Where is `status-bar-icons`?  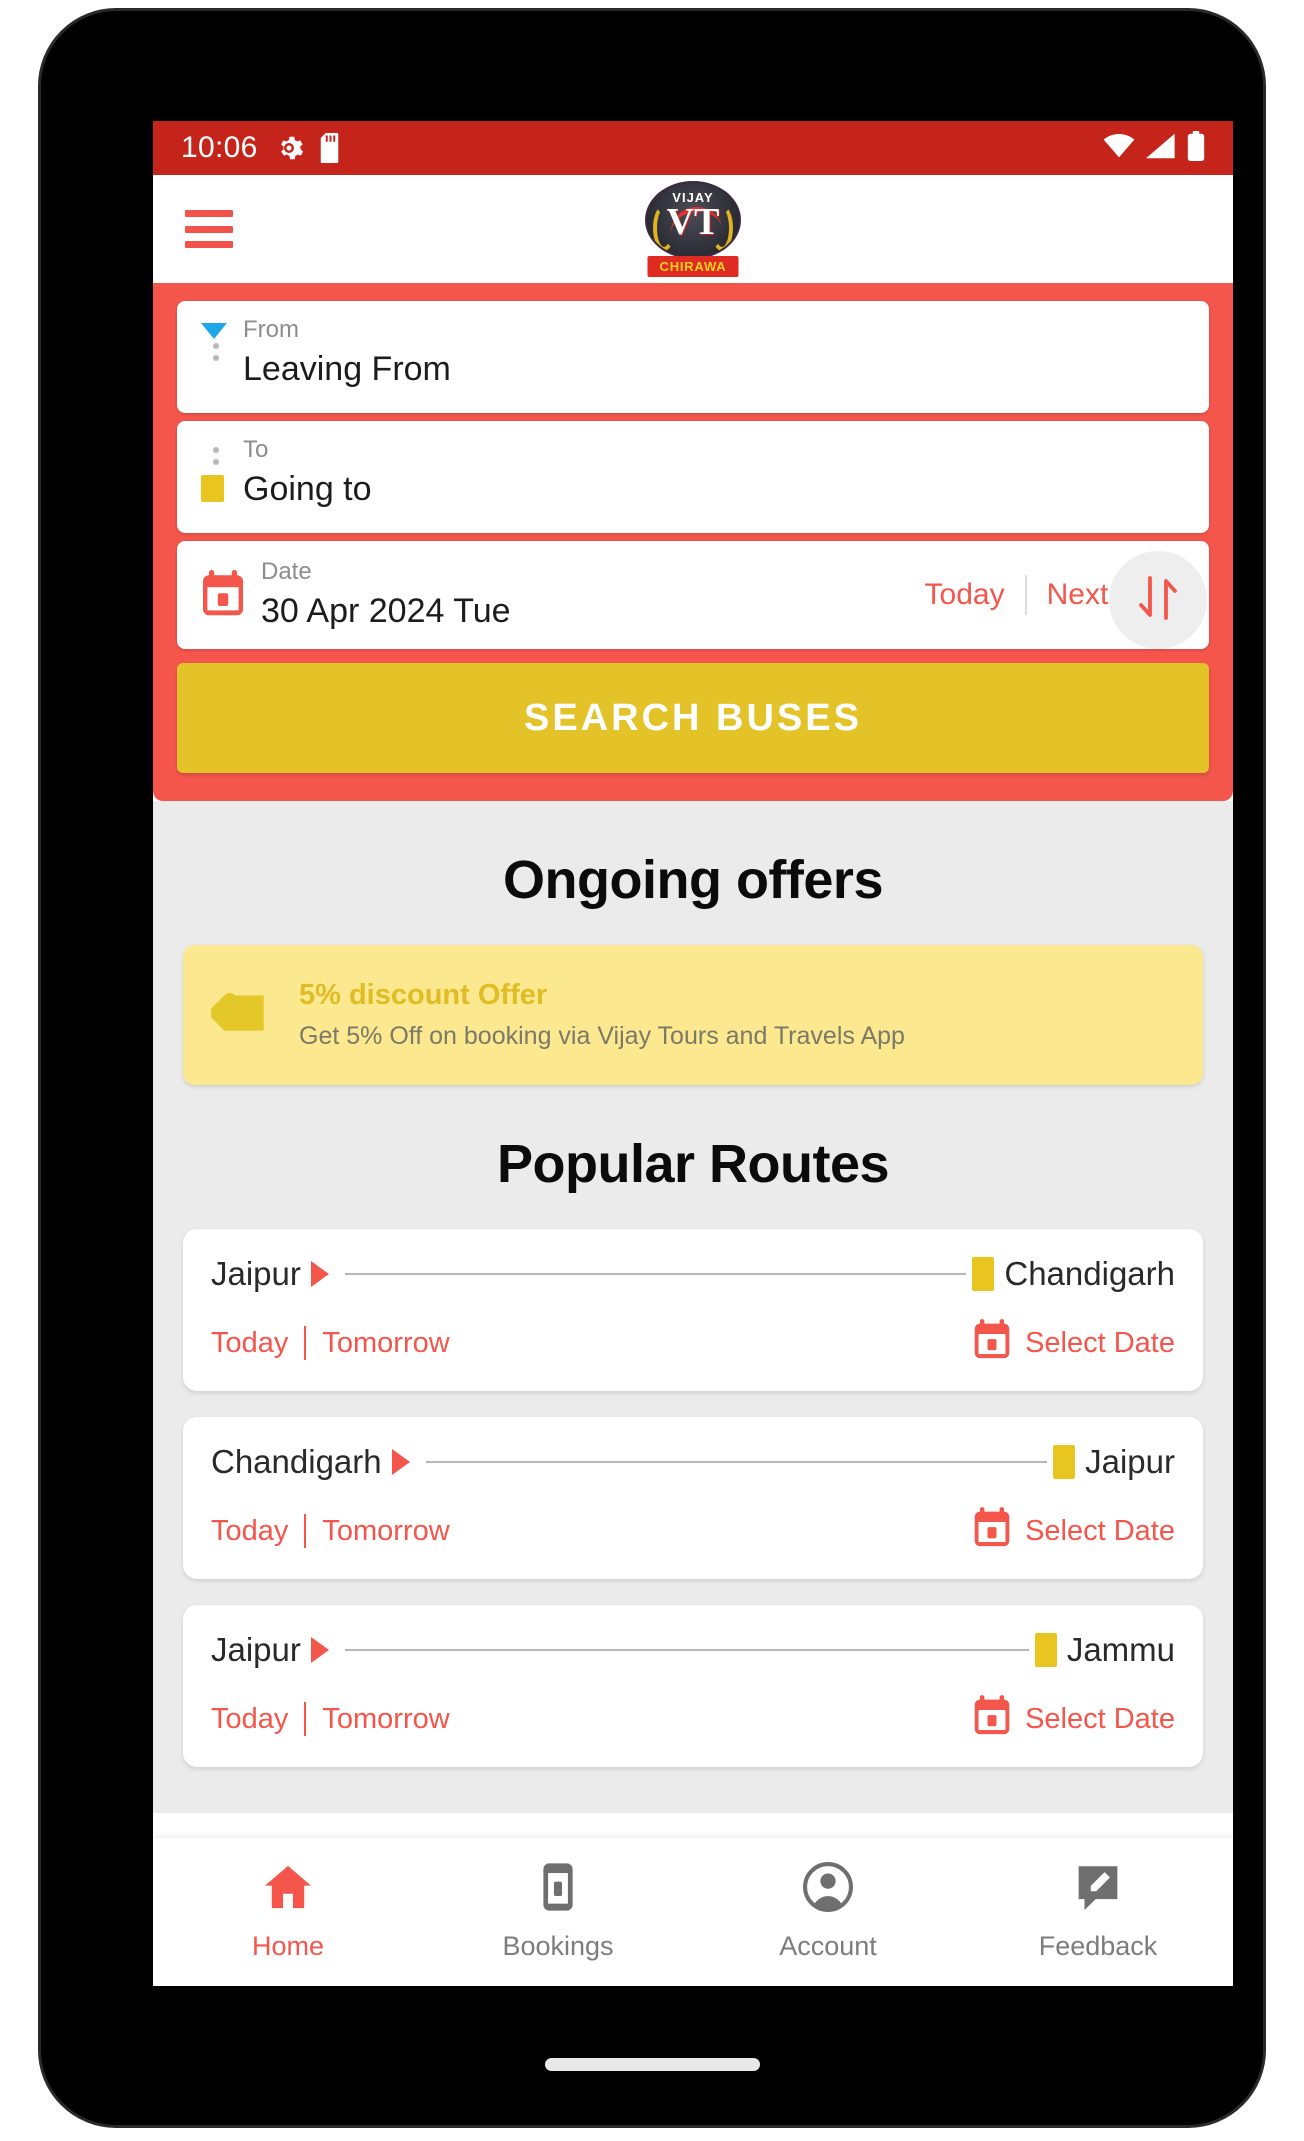 status-bar-icons is located at coordinates (1154, 148).